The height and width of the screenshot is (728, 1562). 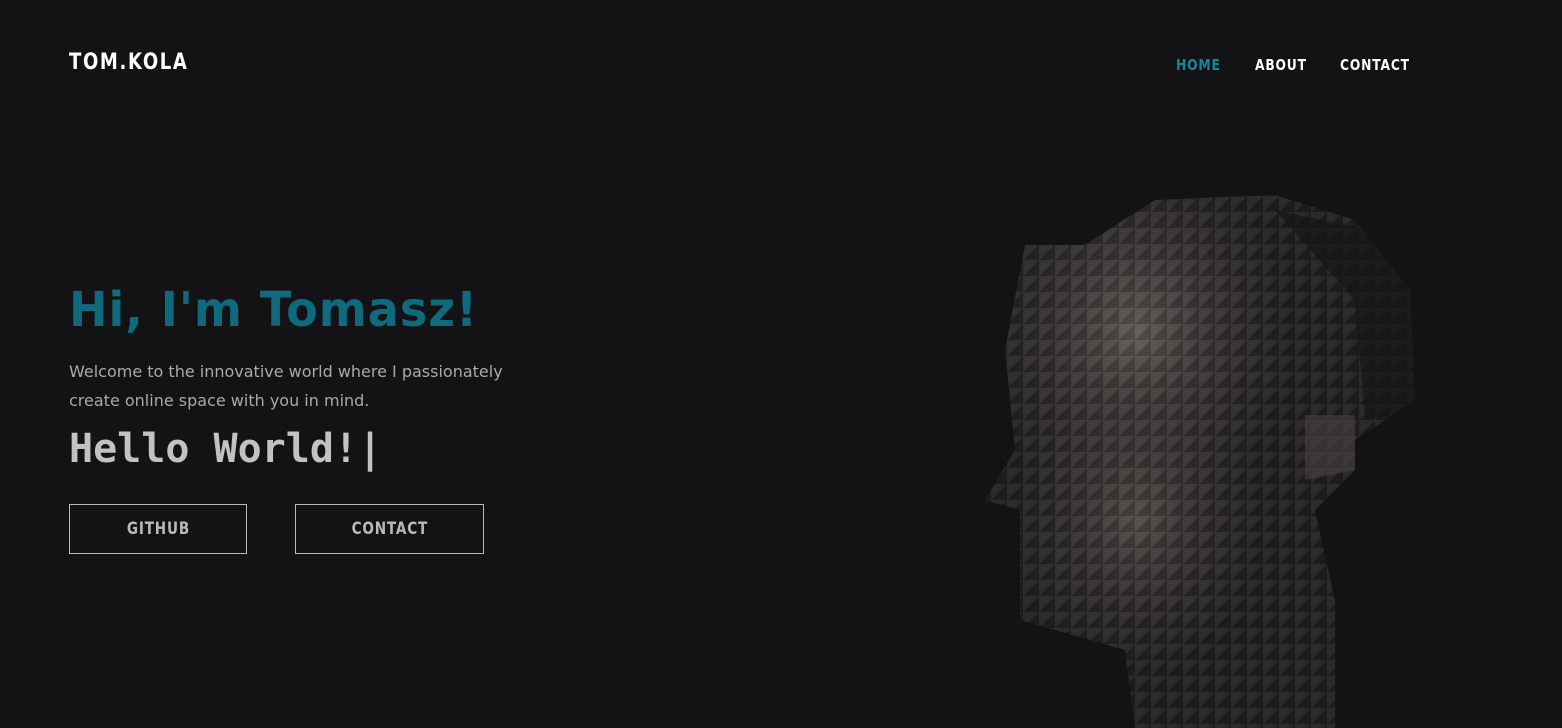 I want to click on main-nav: HOME ABOUT CONTACT, so click(x=1298, y=65).